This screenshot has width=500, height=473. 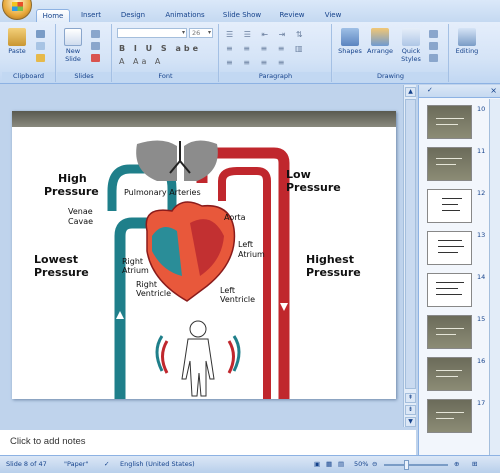 What do you see at coordinates (17, 37) in the screenshot?
I see `clipboard-icon` at bounding box center [17, 37].